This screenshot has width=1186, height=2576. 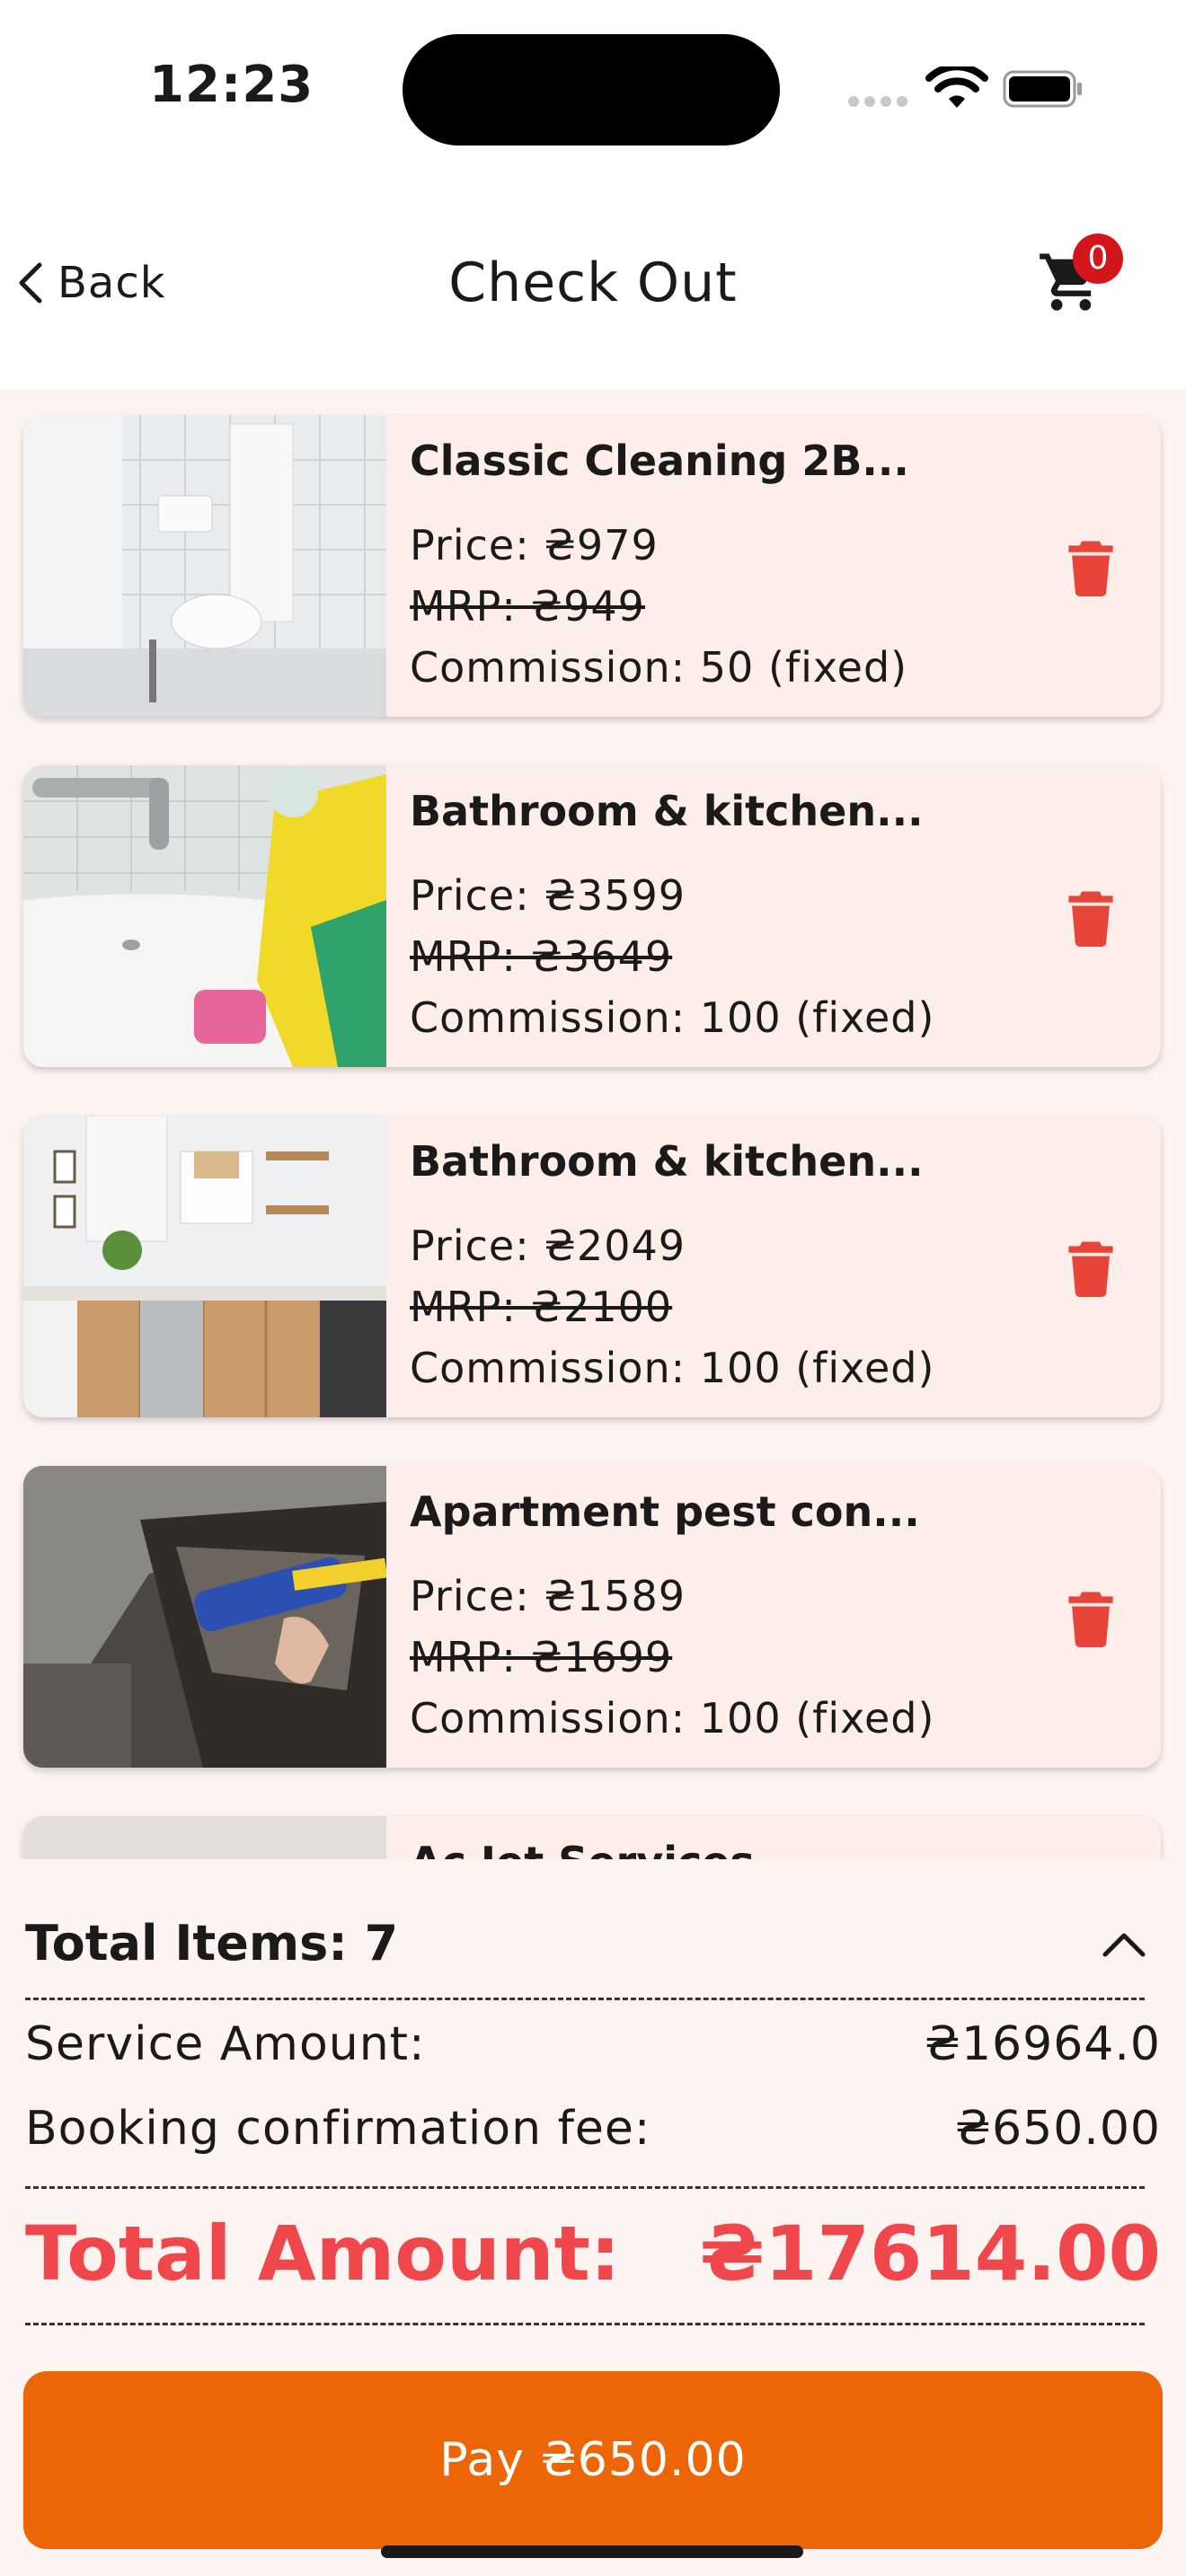 What do you see at coordinates (1098, 259) in the screenshot?
I see `cart-count-badge: 0` at bounding box center [1098, 259].